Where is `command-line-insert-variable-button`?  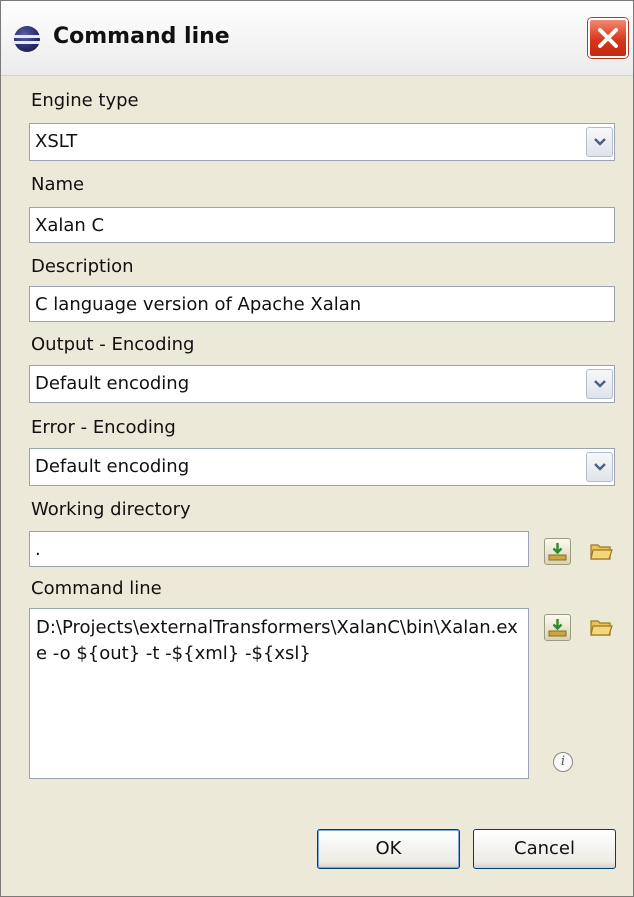 command-line-insert-variable-button is located at coordinates (557, 627).